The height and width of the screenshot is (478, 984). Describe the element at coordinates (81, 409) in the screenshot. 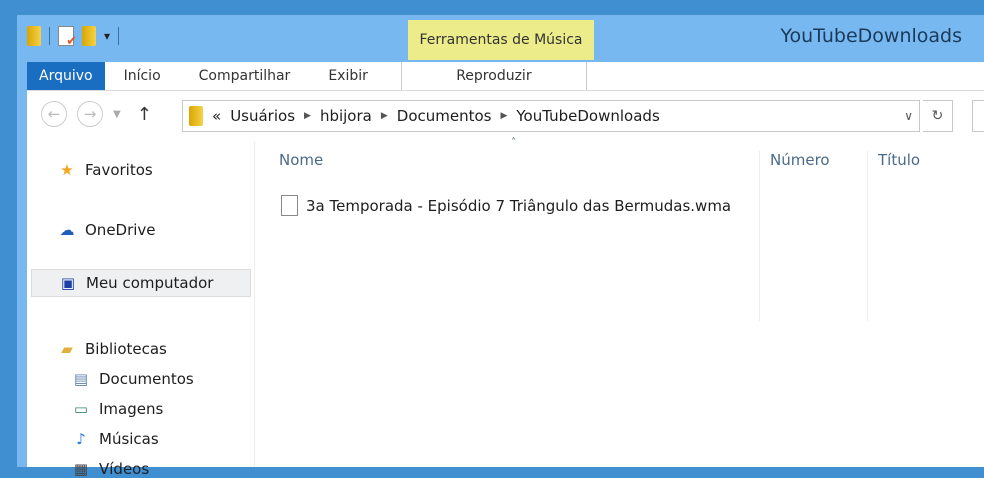

I see `image-icon: ▭` at that location.